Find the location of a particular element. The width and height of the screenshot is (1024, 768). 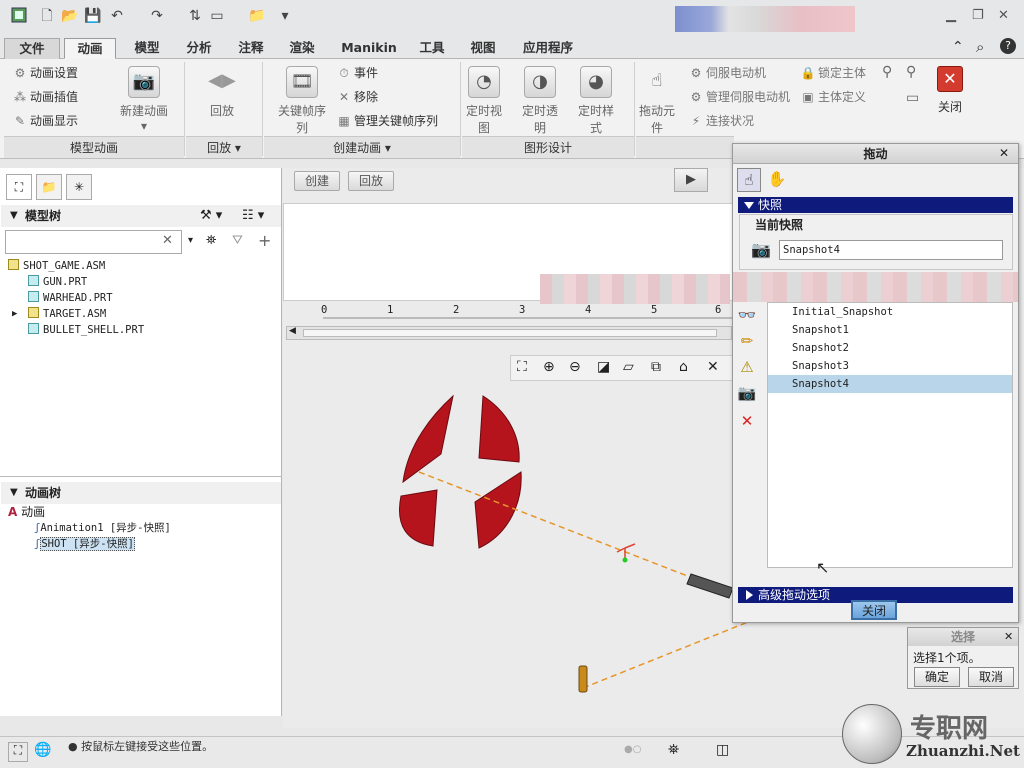

redo-icon: ↷ is located at coordinates (157, 16).